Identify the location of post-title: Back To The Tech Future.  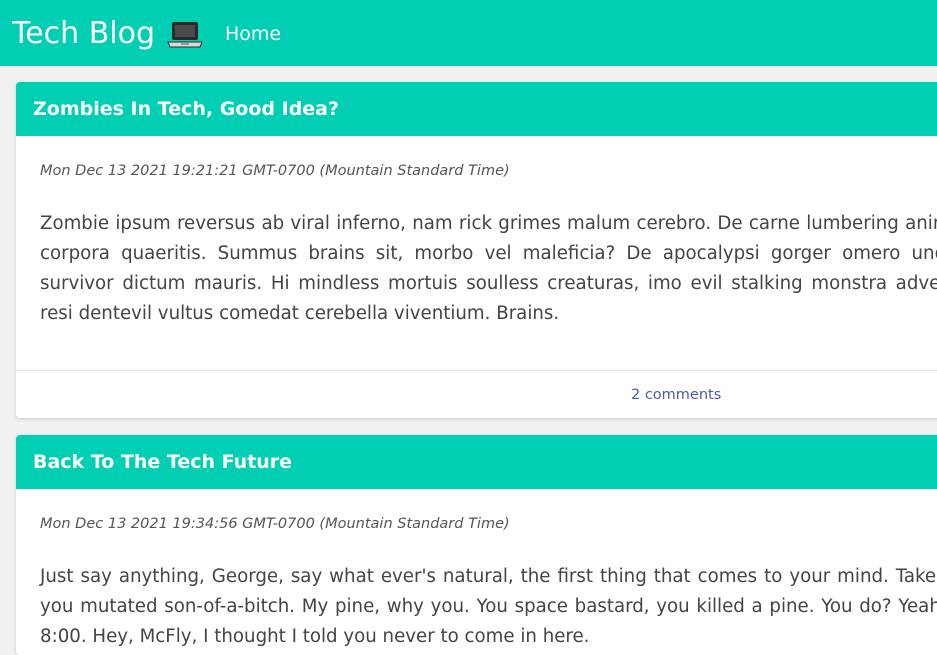
(476, 462).